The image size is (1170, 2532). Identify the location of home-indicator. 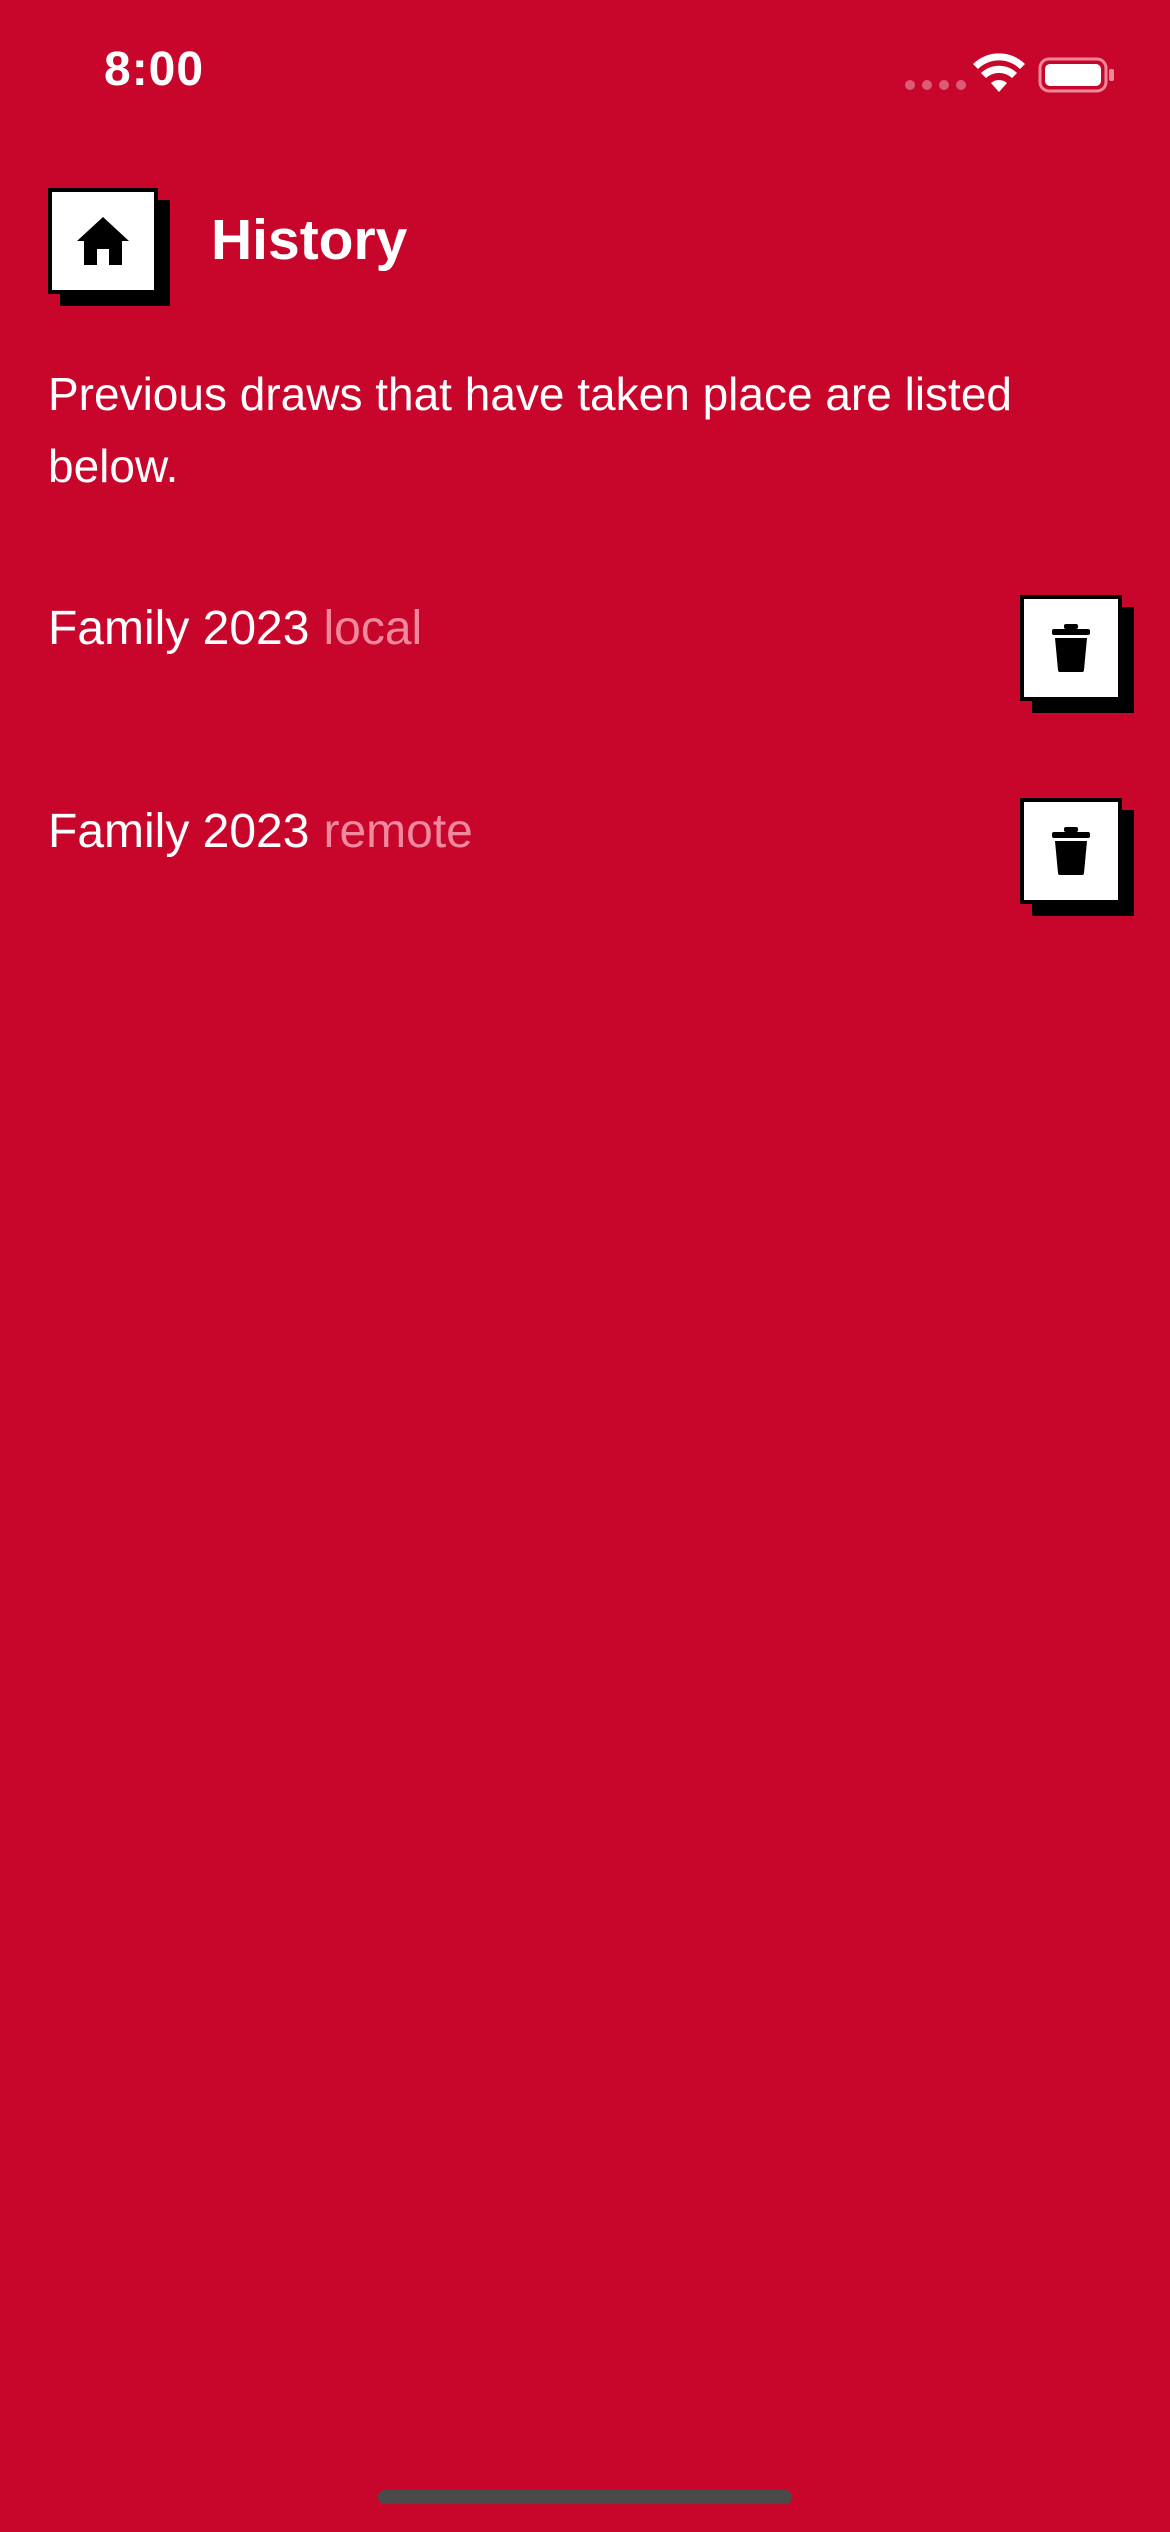
(585, 2497).